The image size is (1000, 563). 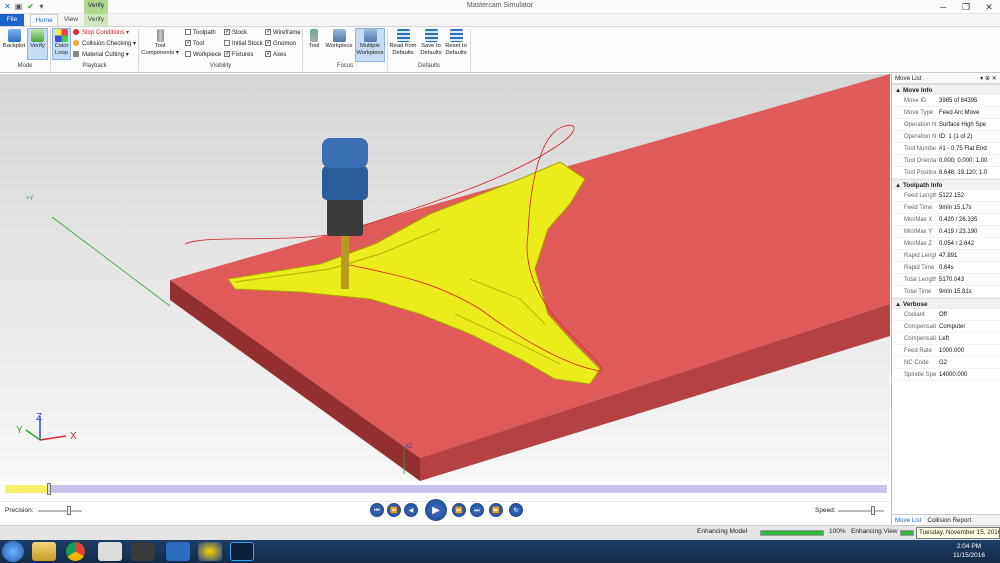 What do you see at coordinates (459, 510) in the screenshot?
I see `step-forward-button: ⏩` at bounding box center [459, 510].